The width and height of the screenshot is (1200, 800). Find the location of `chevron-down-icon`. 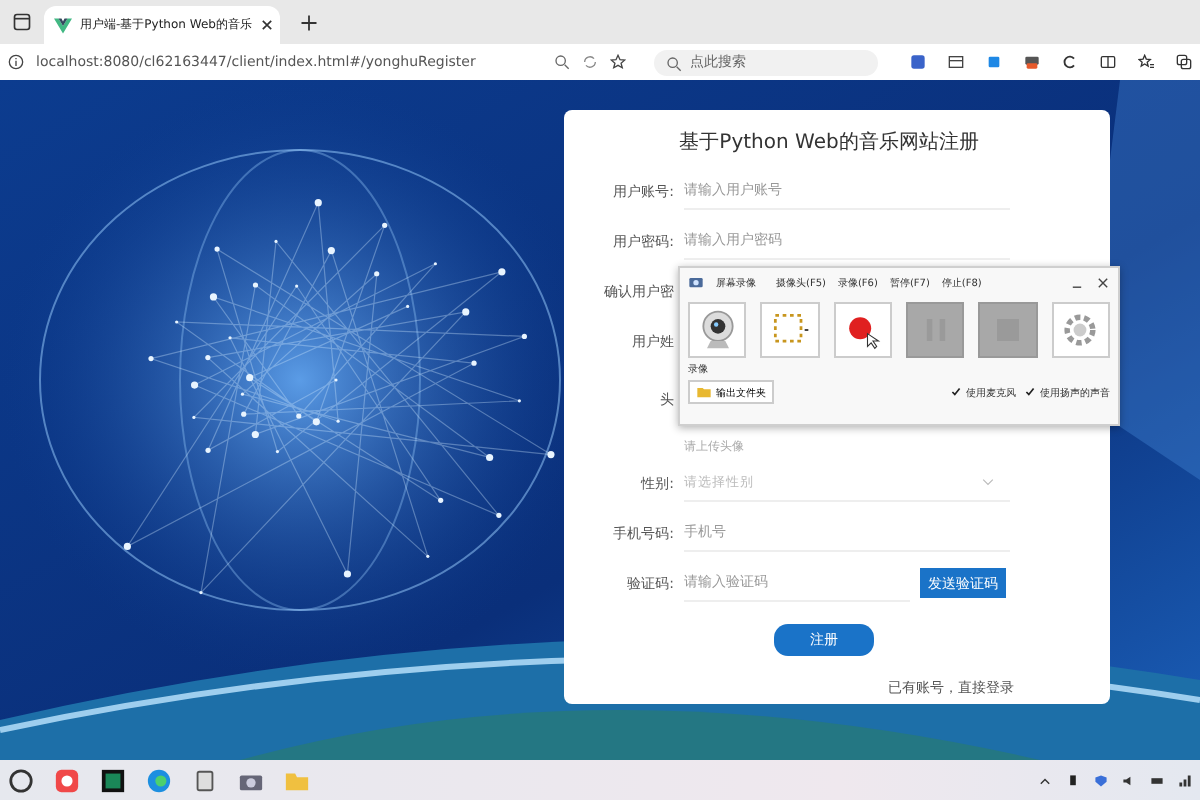

chevron-down-icon is located at coordinates (988, 482).